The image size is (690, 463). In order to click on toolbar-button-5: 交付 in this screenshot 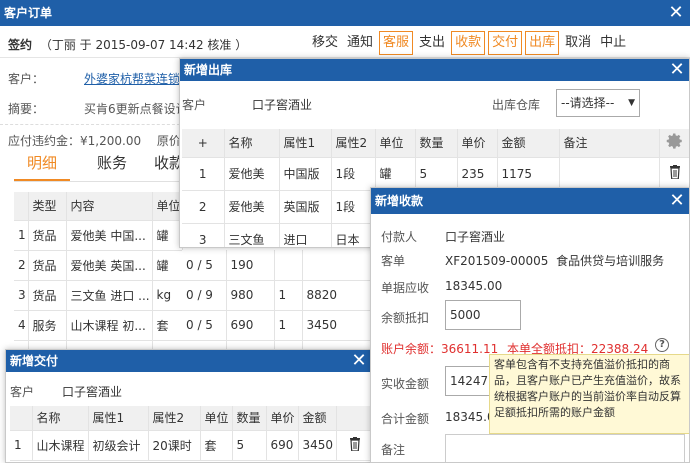, I will do `click(505, 43)`.